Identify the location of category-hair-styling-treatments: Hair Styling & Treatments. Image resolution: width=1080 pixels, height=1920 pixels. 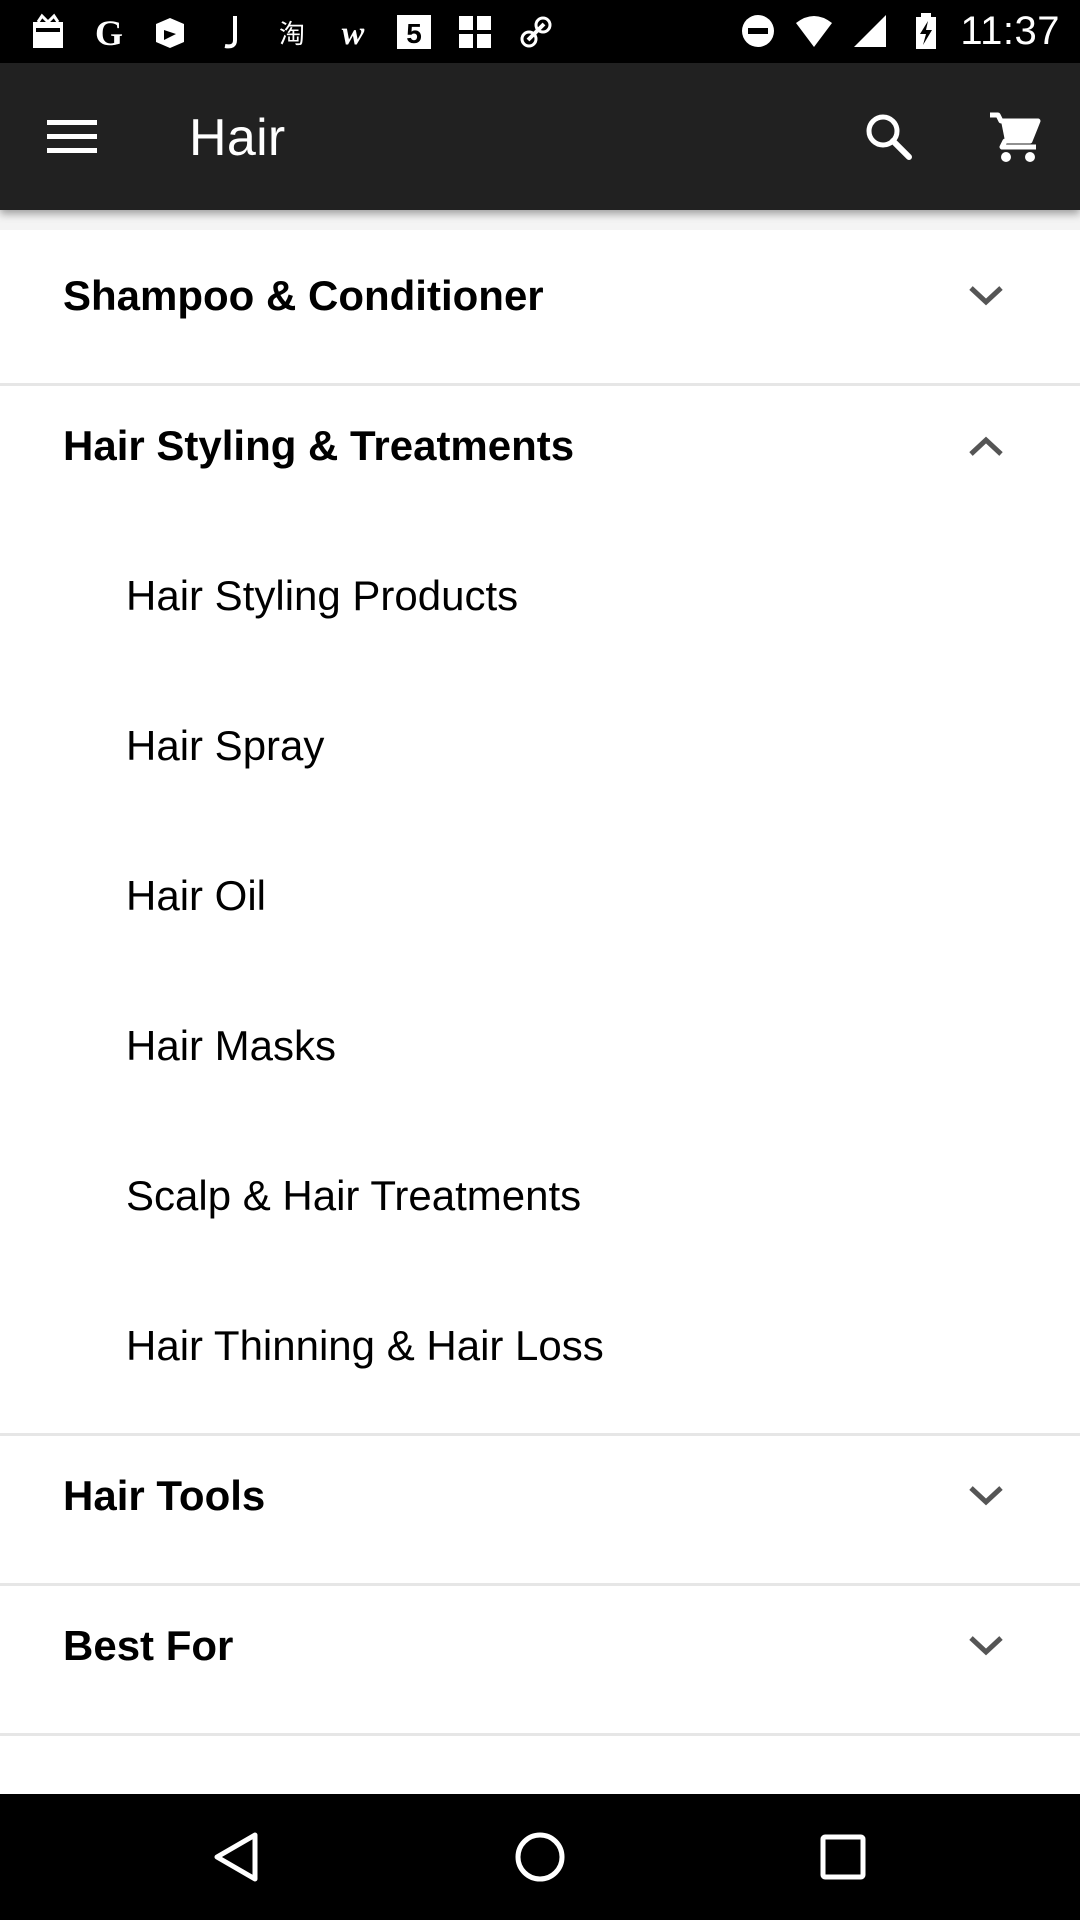
(540, 446).